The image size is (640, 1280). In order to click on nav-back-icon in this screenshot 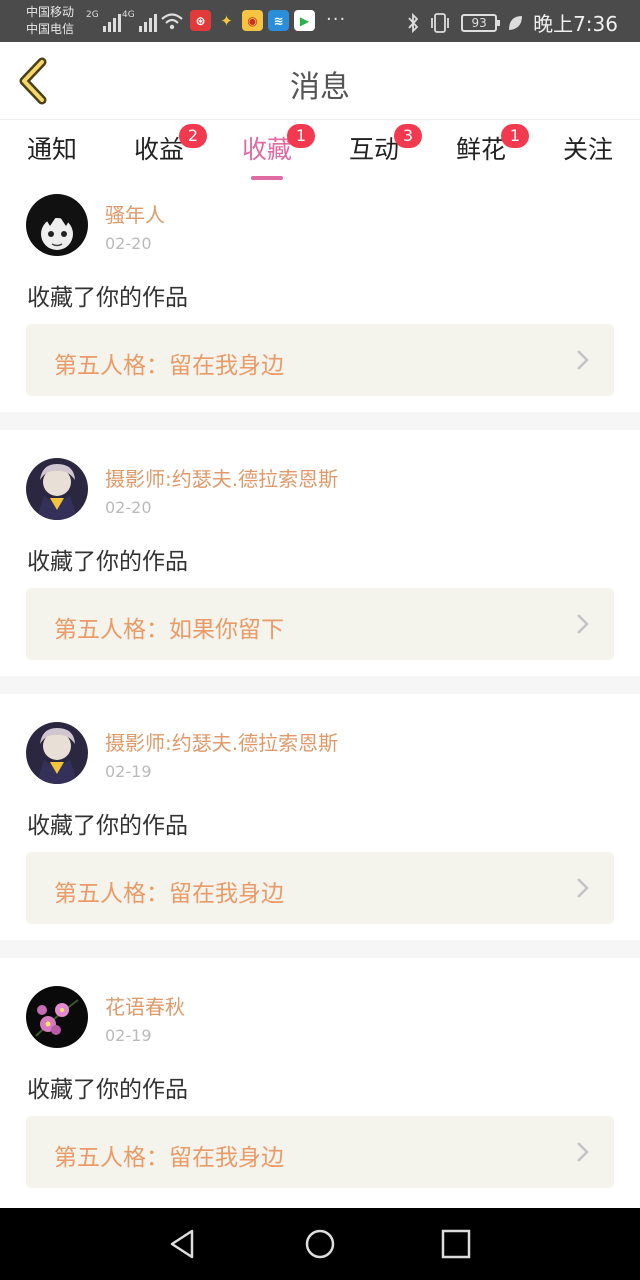, I will do `click(184, 1244)`.